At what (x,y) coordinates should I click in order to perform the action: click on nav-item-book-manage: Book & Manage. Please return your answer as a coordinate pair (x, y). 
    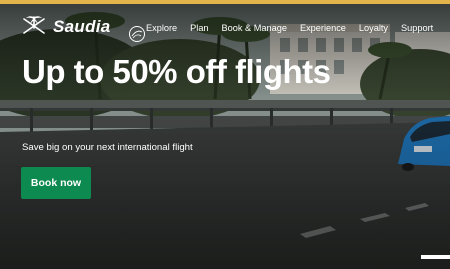
    Looking at the image, I should click on (254, 28).